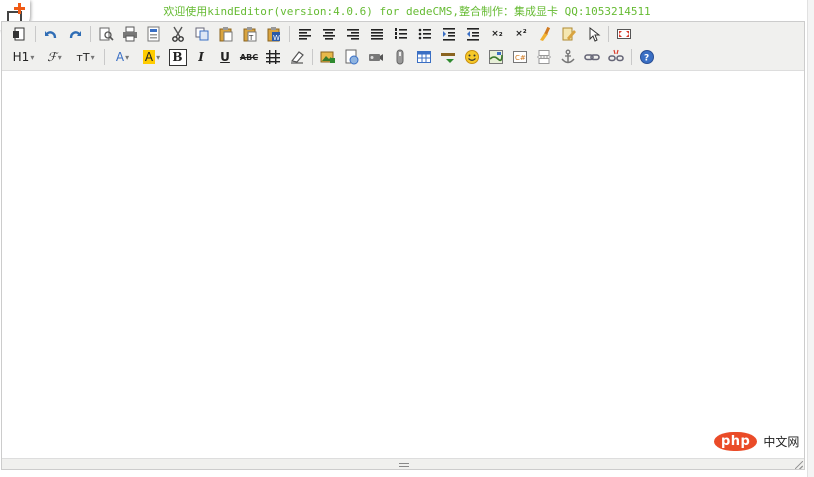 The height and width of the screenshot is (477, 814). I want to click on font-size-label: тT, so click(83, 57).